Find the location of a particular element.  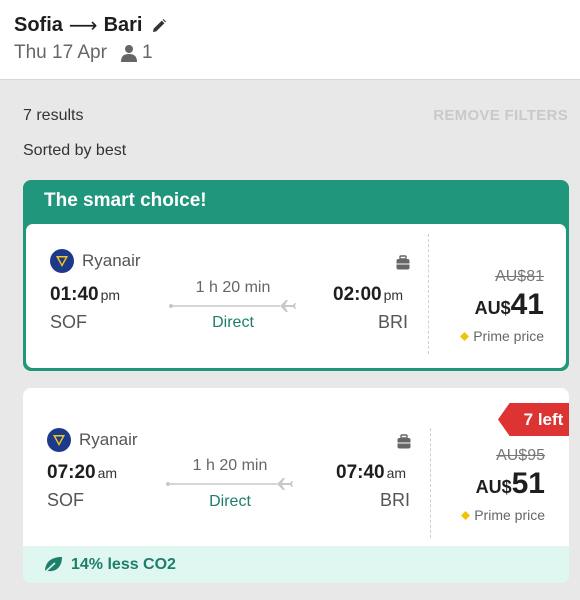

original-price: AU$81 is located at coordinates (519, 276).